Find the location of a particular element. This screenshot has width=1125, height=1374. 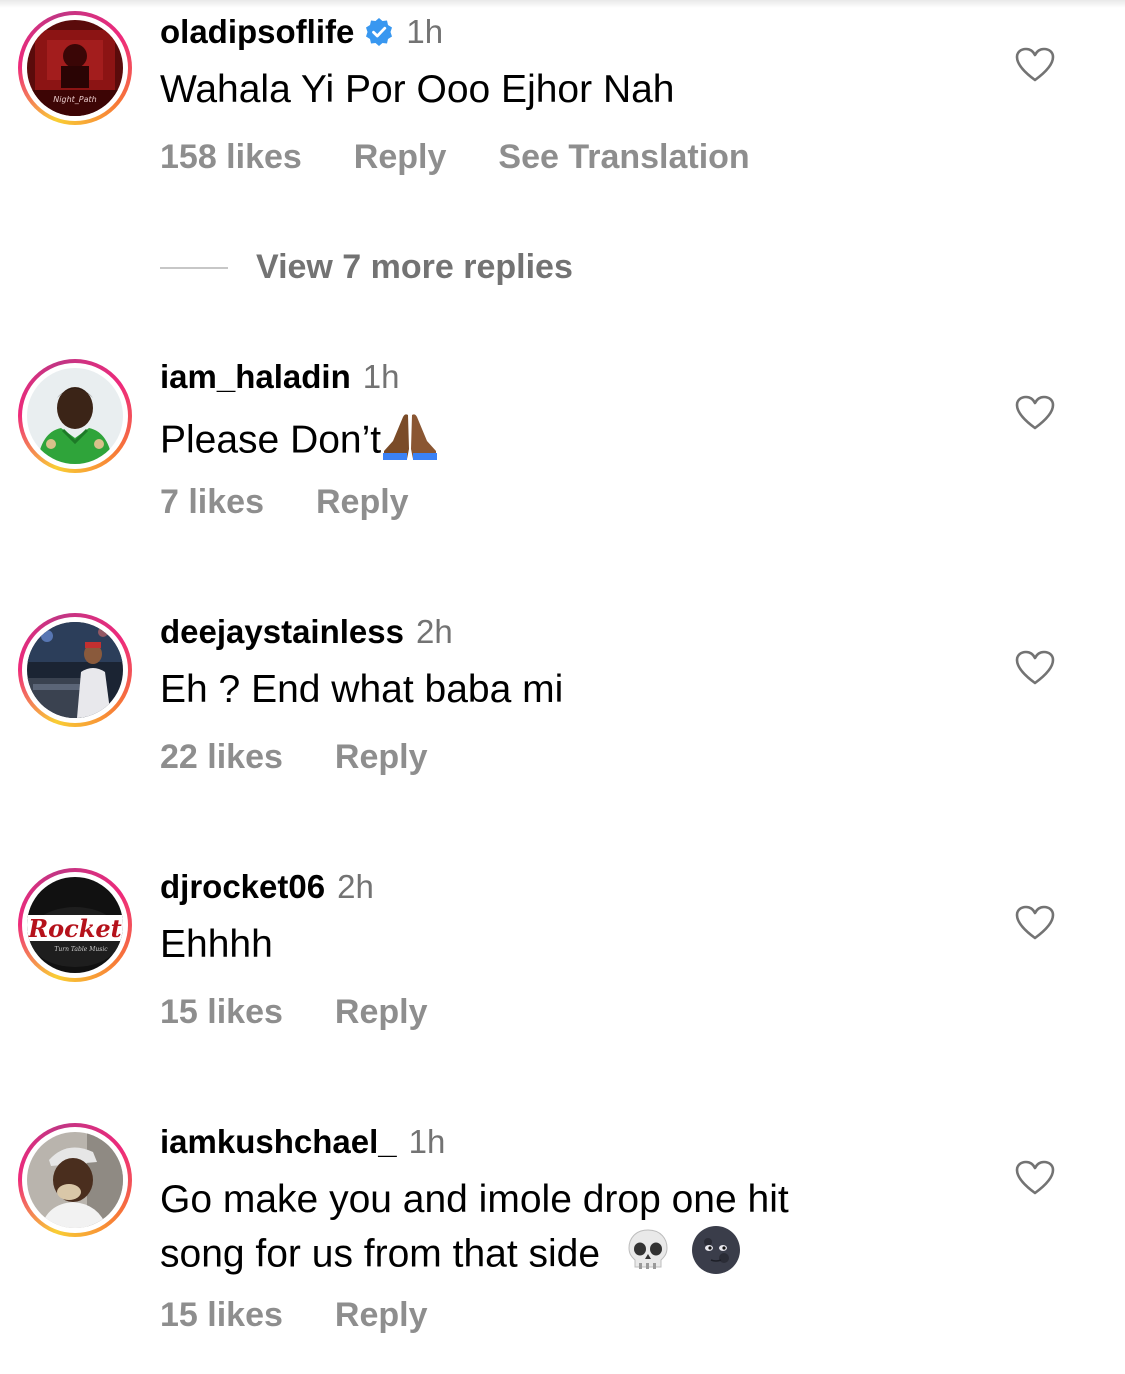

comment-username: iamkushchael_ is located at coordinates (278, 1142).